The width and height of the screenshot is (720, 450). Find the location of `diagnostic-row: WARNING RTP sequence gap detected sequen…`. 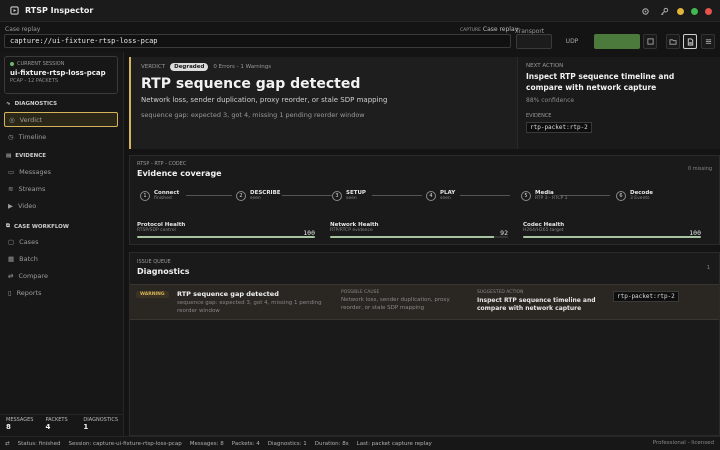

diagnostic-row: WARNING RTP sequence gap detected sequen… is located at coordinates (424, 302).